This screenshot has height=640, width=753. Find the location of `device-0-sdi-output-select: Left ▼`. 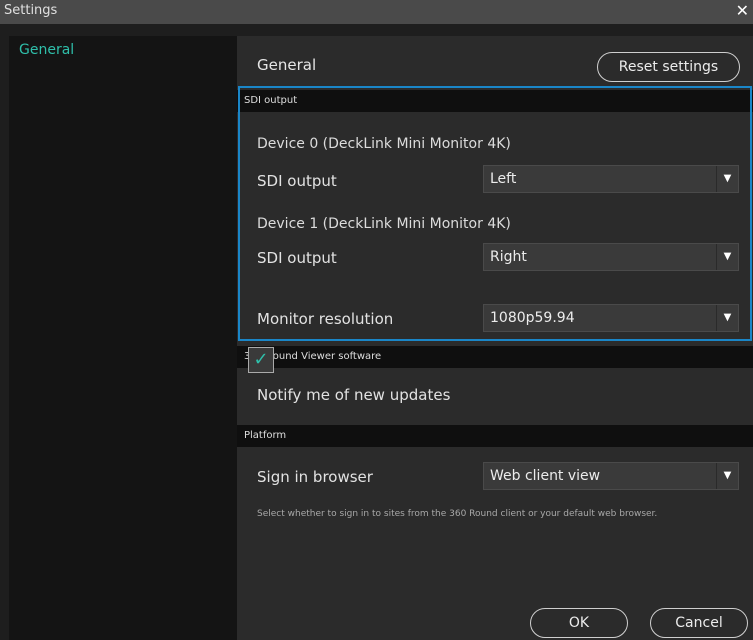

device-0-sdi-output-select: Left ▼ is located at coordinates (611, 179).